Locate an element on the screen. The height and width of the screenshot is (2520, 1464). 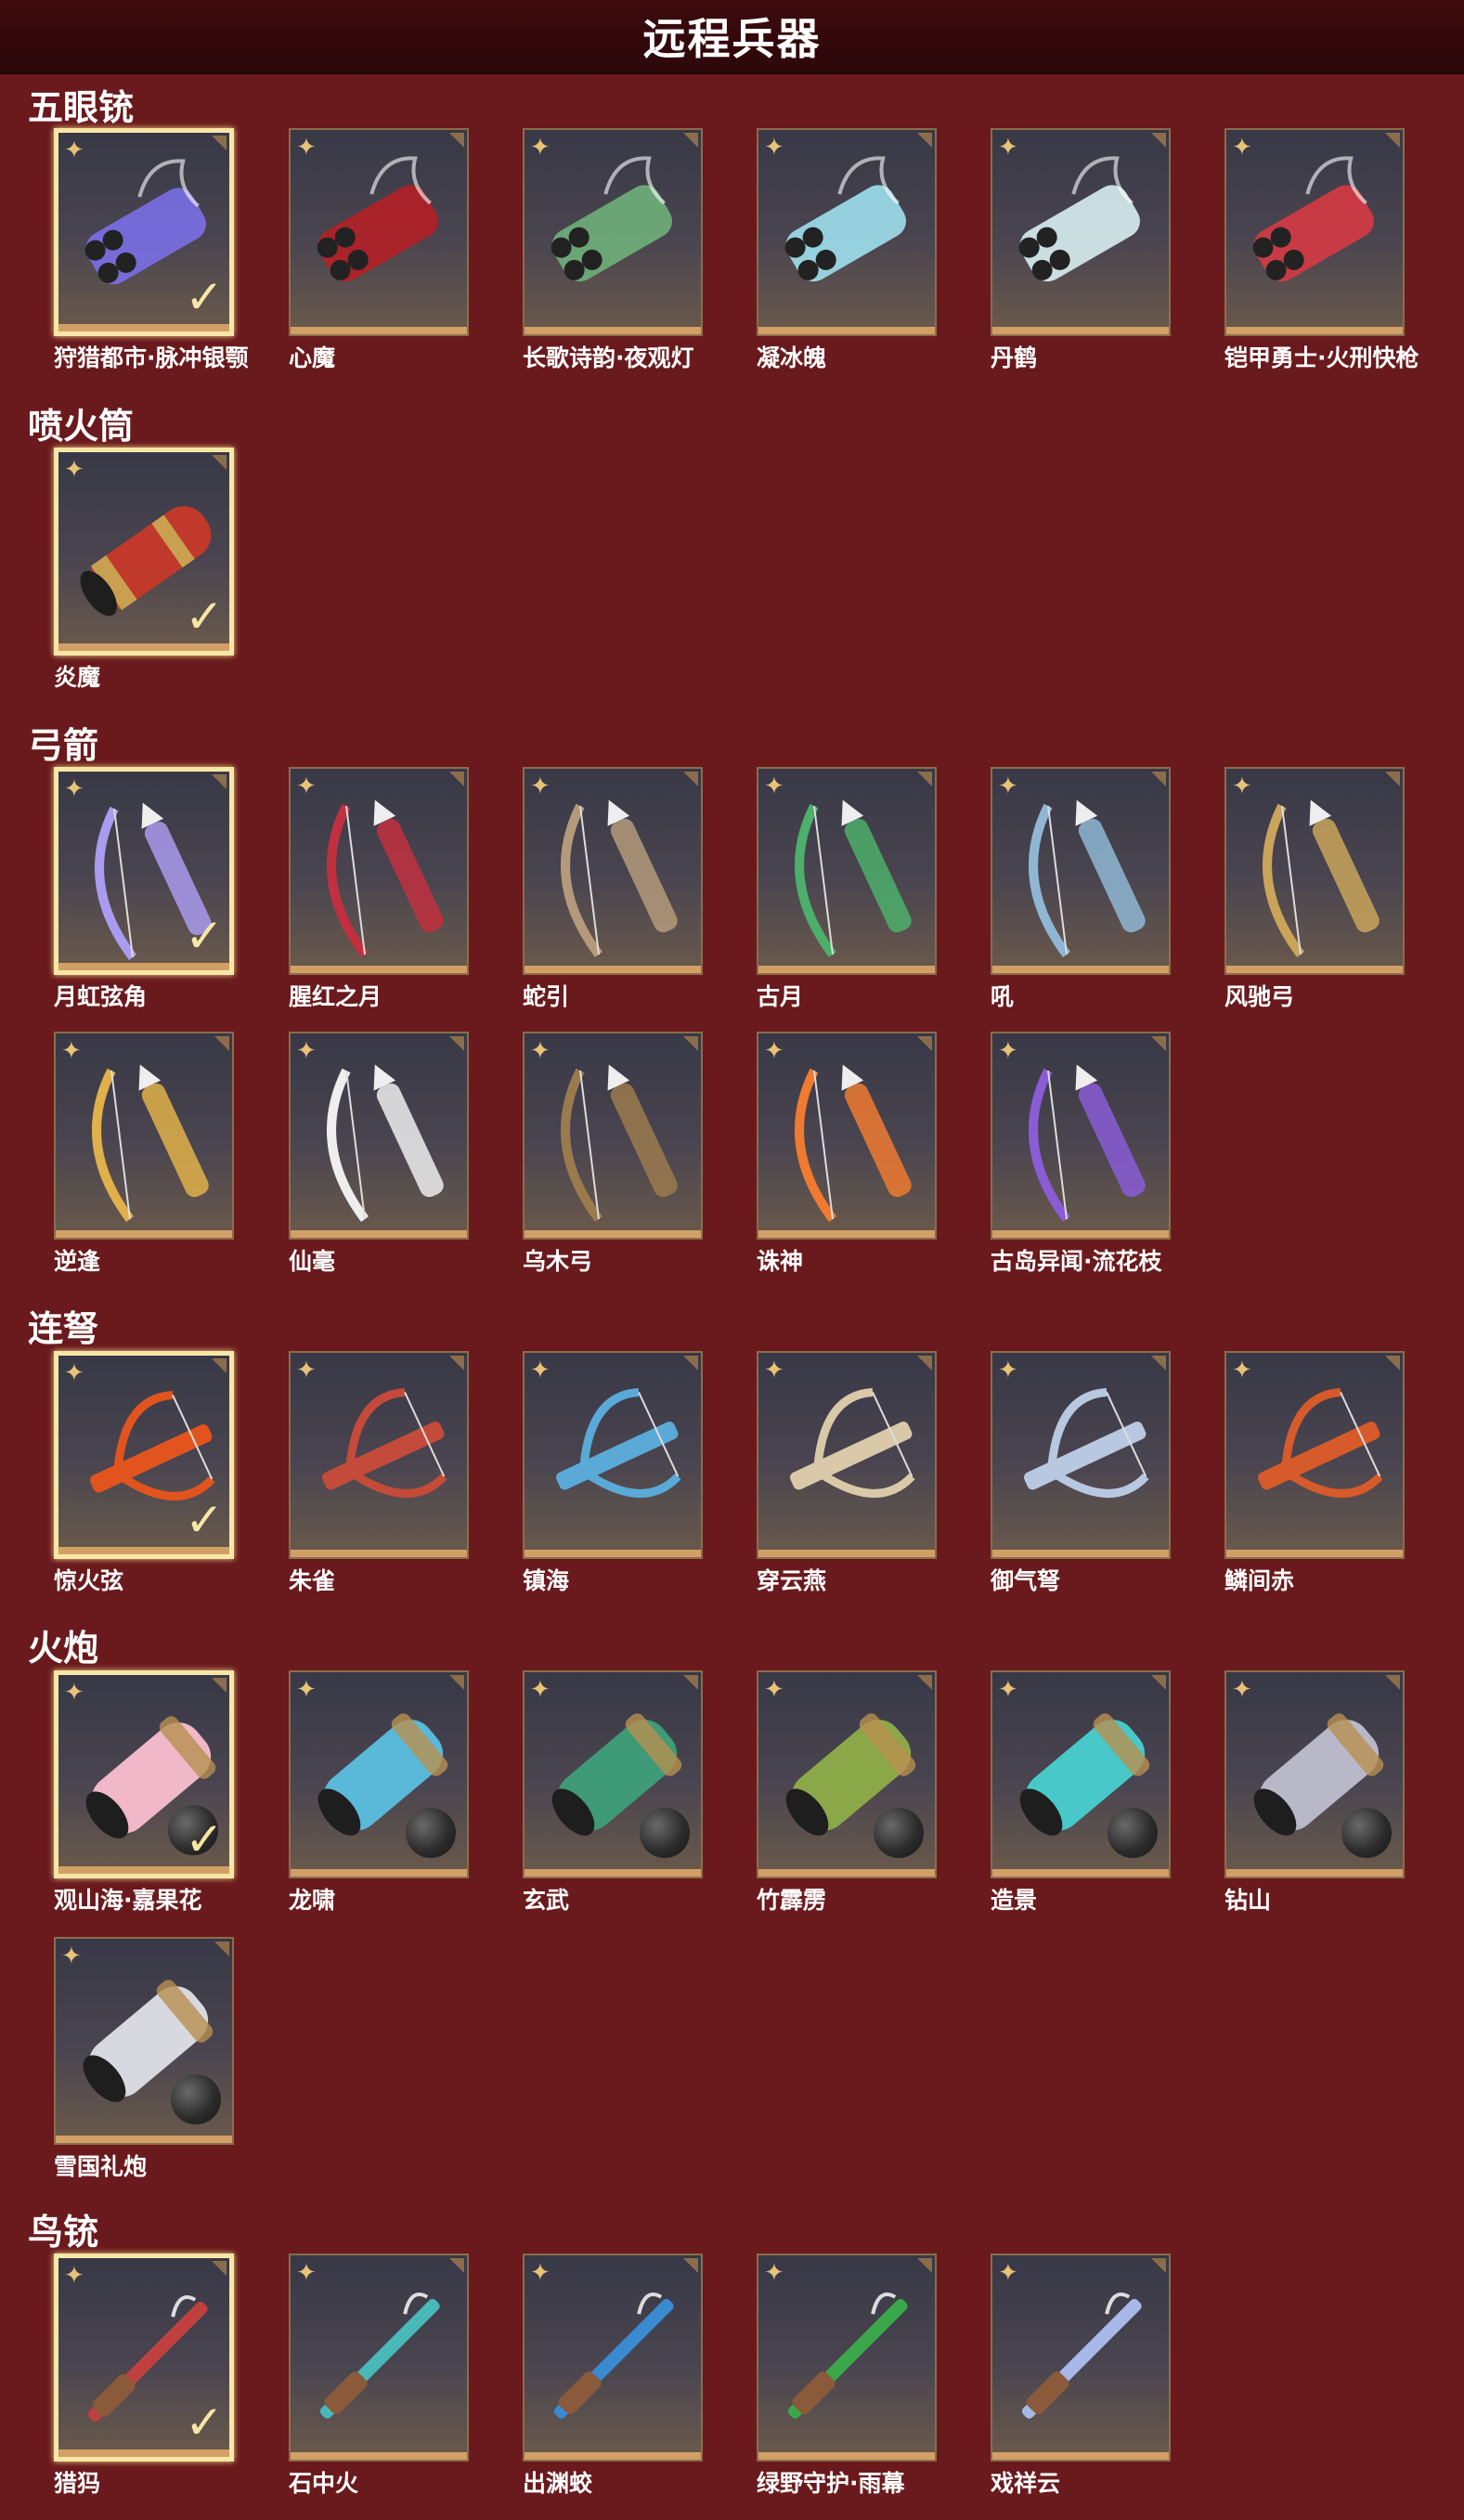
weapon-card: ✦ 镇海 is located at coordinates (613, 1472).